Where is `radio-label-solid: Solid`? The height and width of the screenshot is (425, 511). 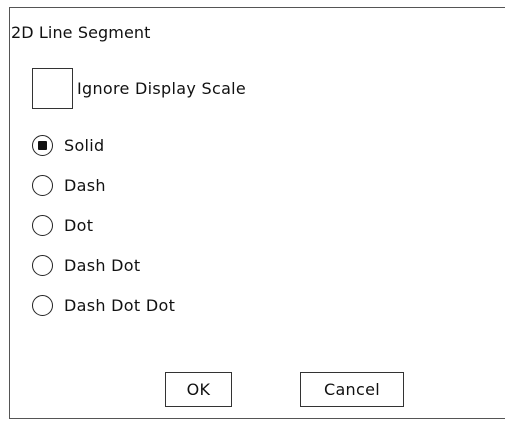
radio-label-solid: Solid is located at coordinates (84, 145).